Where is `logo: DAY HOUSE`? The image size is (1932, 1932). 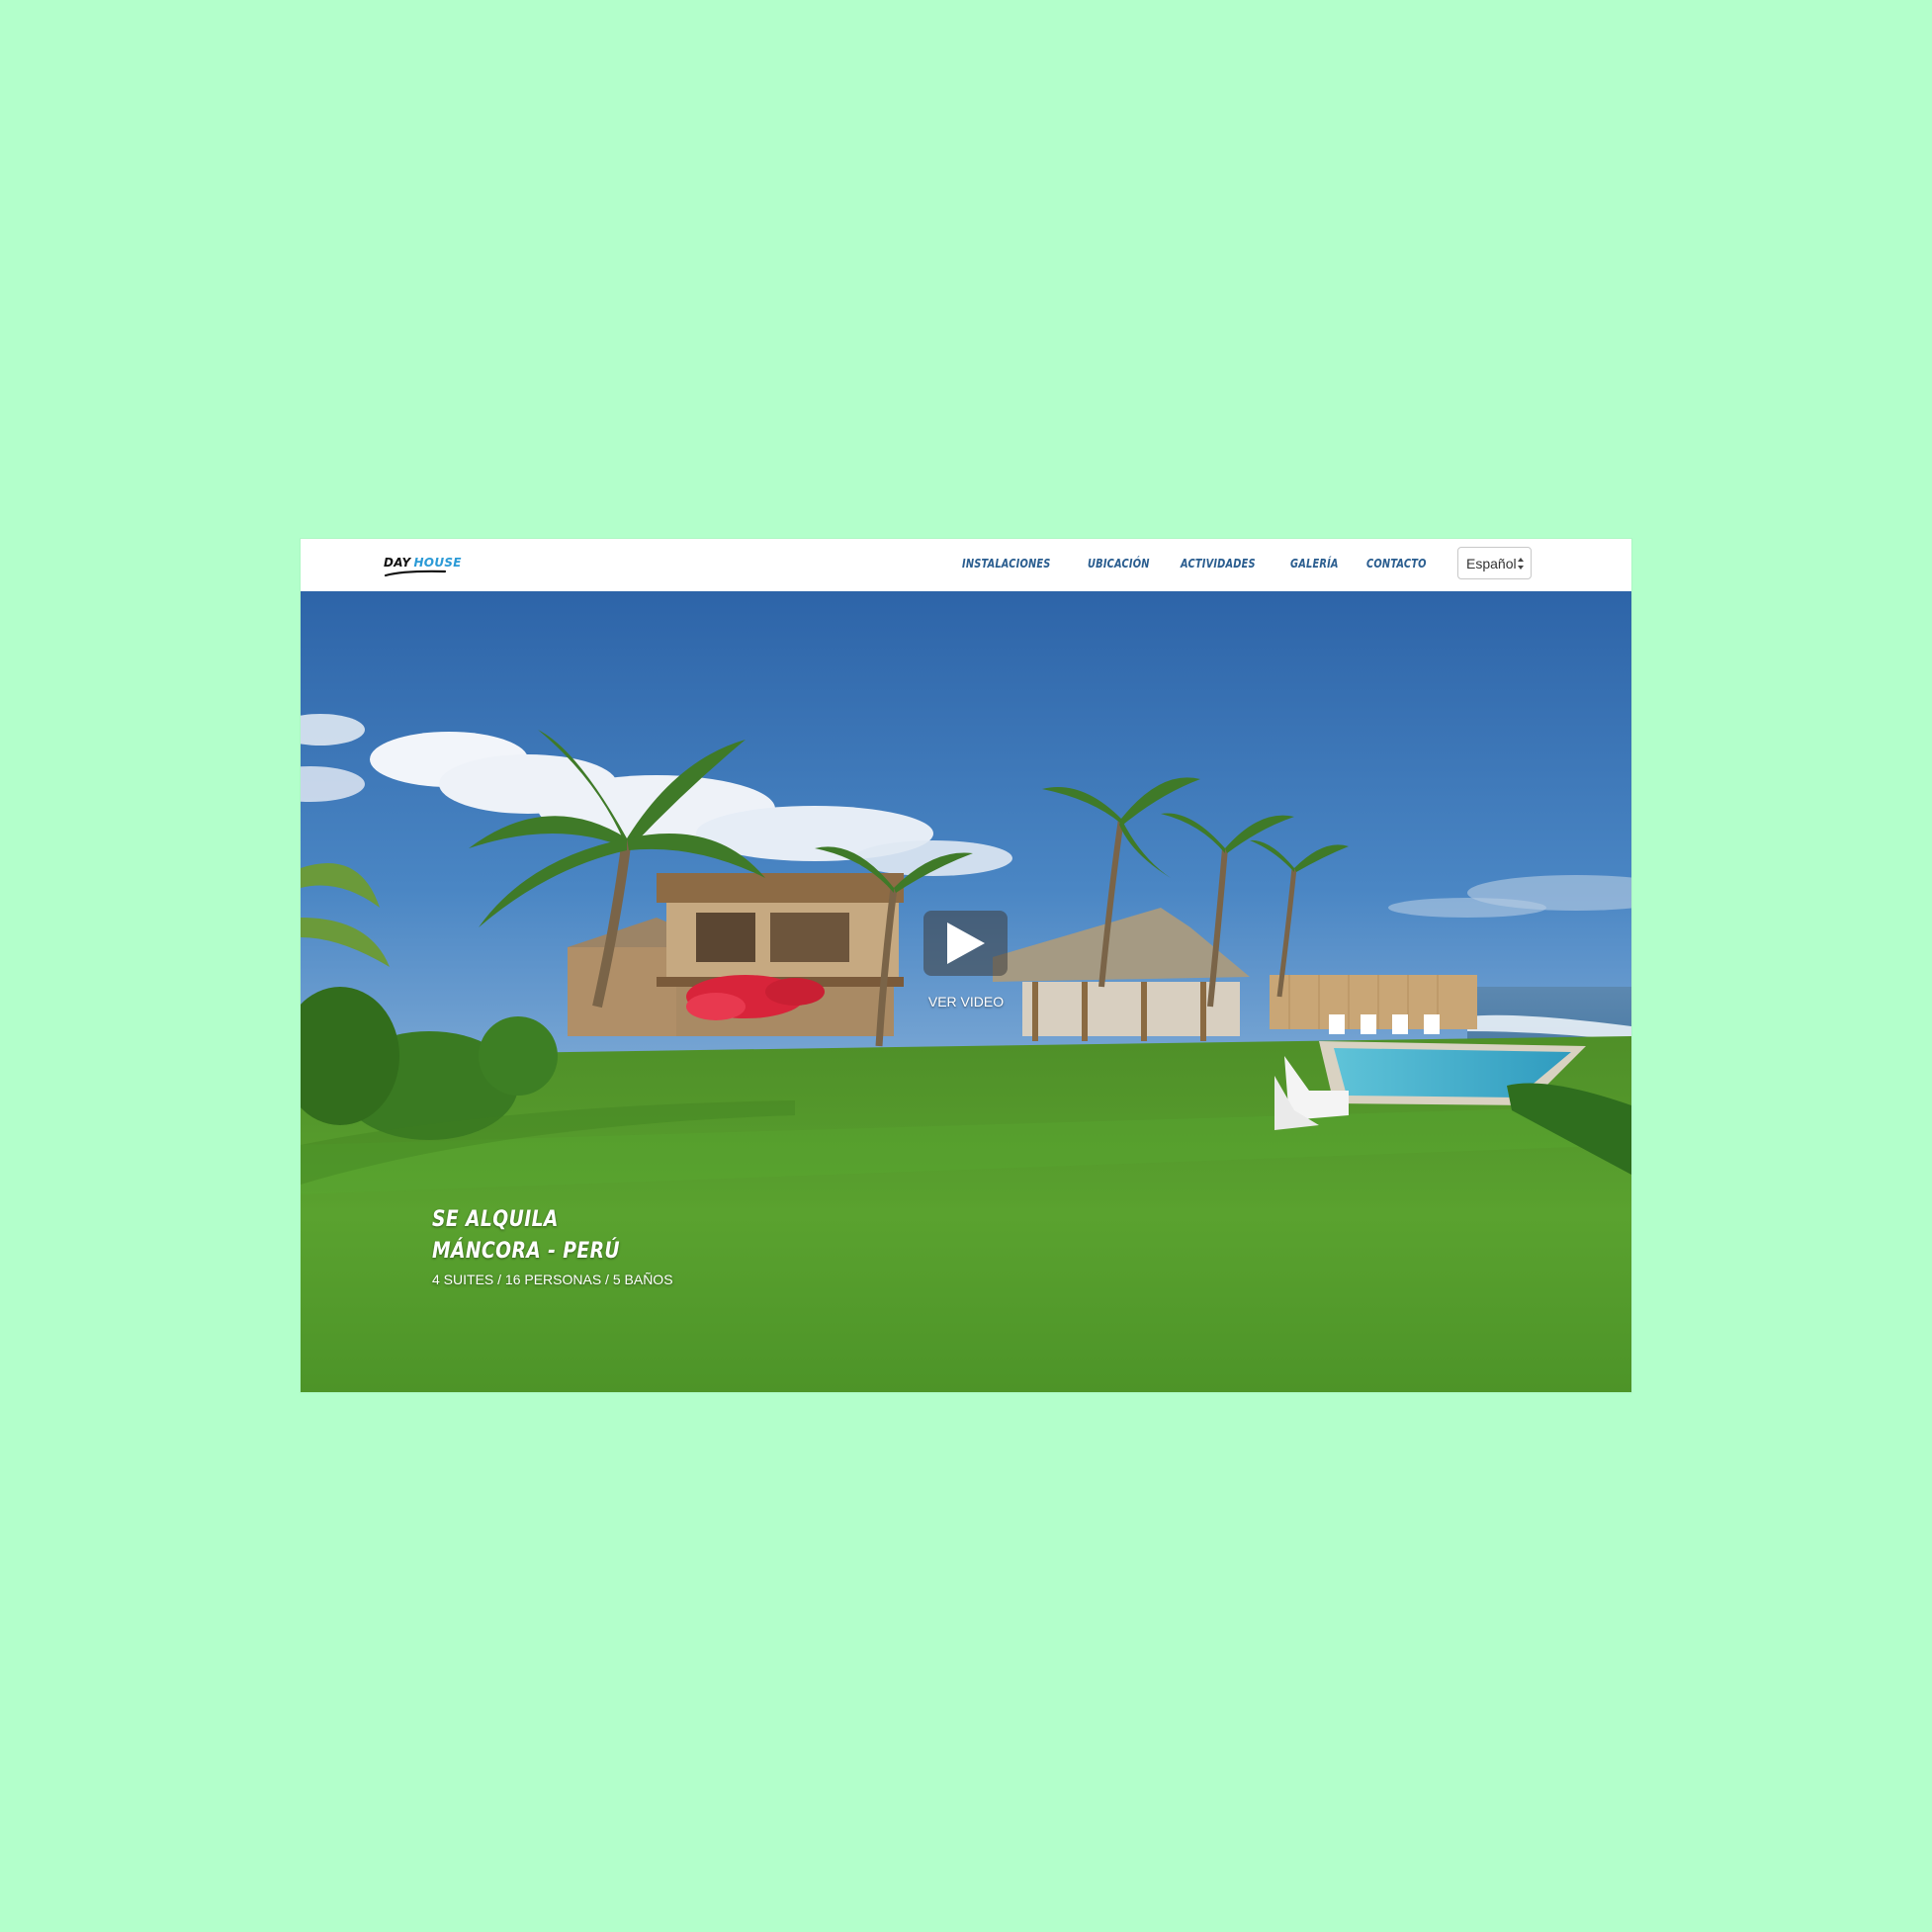
logo: DAY HOUSE is located at coordinates (422, 566).